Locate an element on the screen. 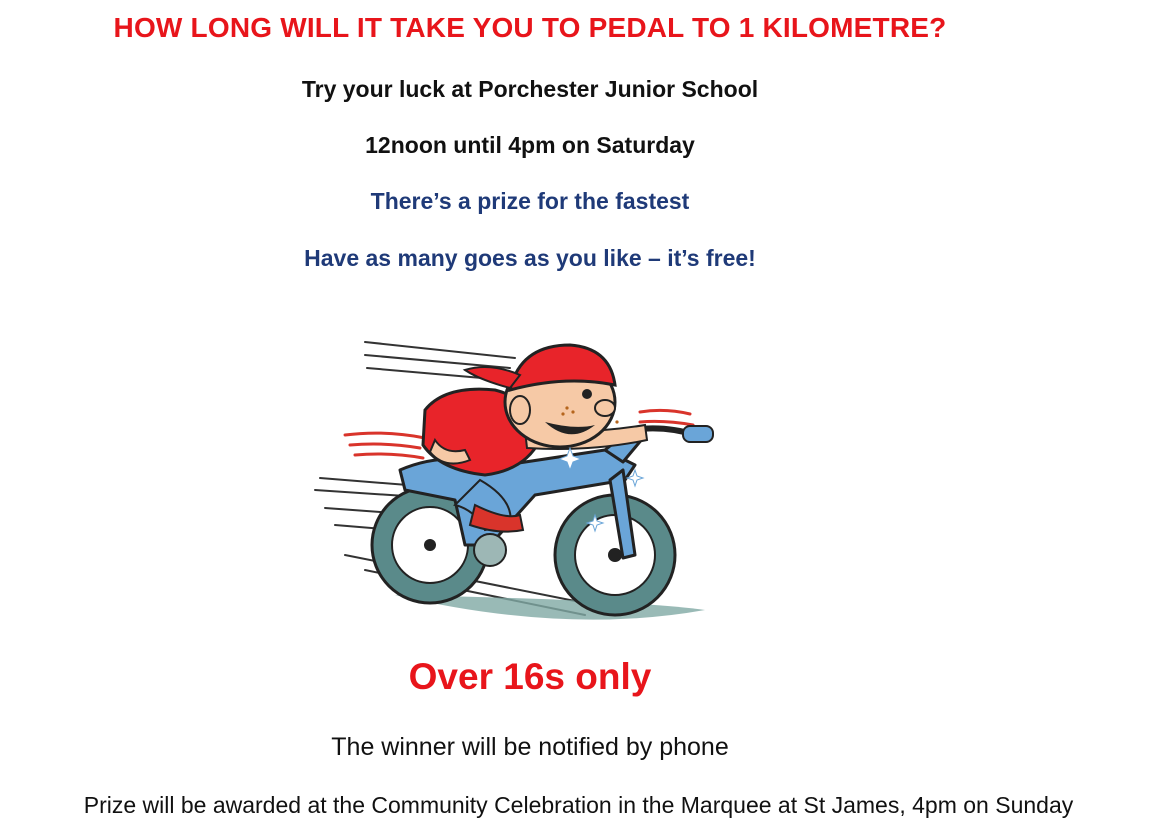 This screenshot has width=1157, height=839. notification-line: The winner will be notified by phone is located at coordinates (530, 747).